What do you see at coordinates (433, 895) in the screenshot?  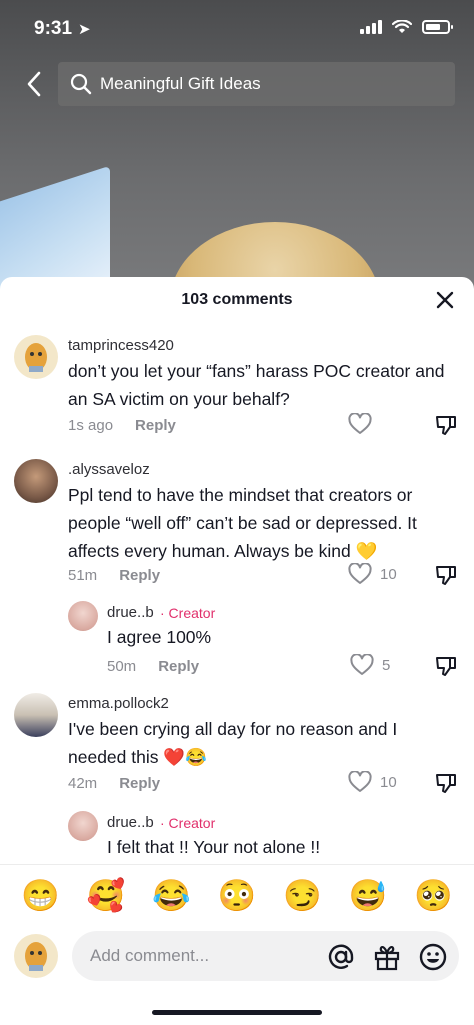 I see `emoji-button: 🥺` at bounding box center [433, 895].